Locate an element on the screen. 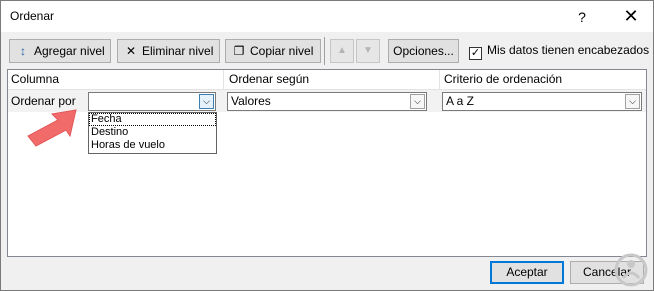 This screenshot has height=291, width=654. column-header: Columna is located at coordinates (35, 79).